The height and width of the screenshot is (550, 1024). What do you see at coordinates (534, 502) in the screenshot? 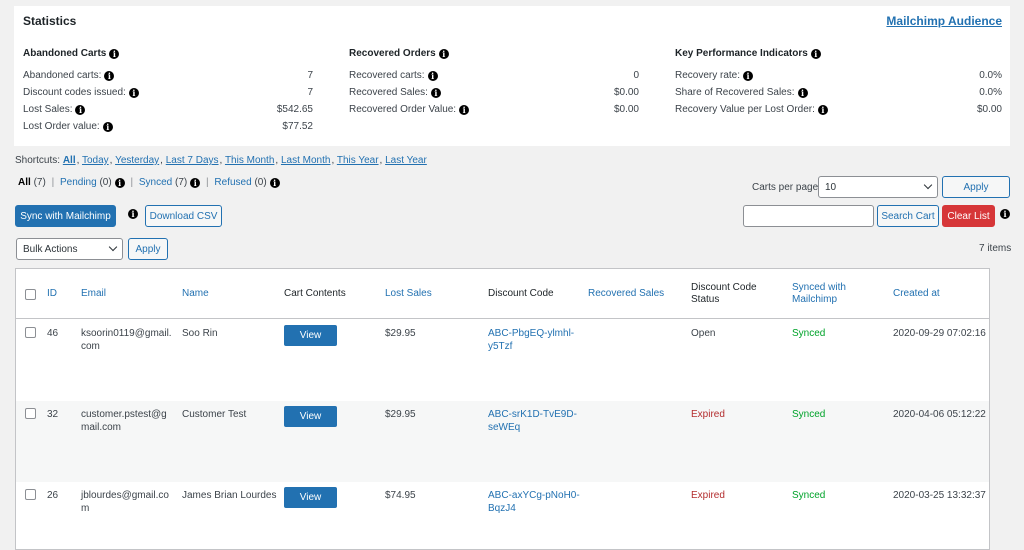
I see `cell-discount-code: ABC-axYCg-pNoH0- BqzJ4` at bounding box center [534, 502].